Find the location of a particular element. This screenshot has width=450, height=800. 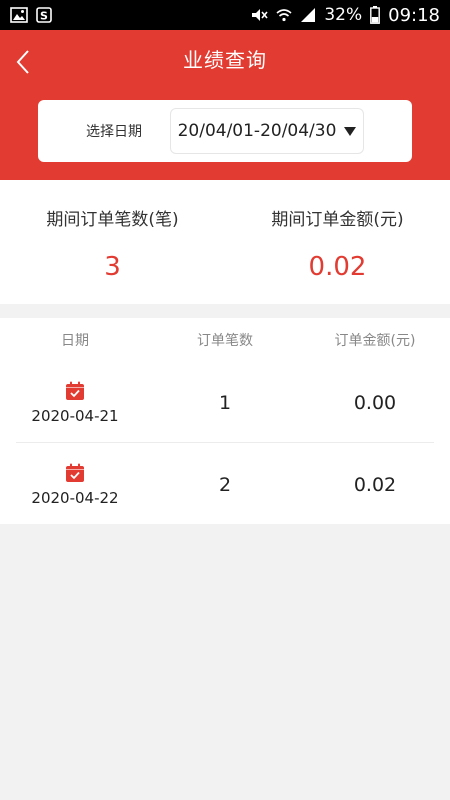

table-header: 日期 订单笔数 订单金额(元) is located at coordinates (225, 340).